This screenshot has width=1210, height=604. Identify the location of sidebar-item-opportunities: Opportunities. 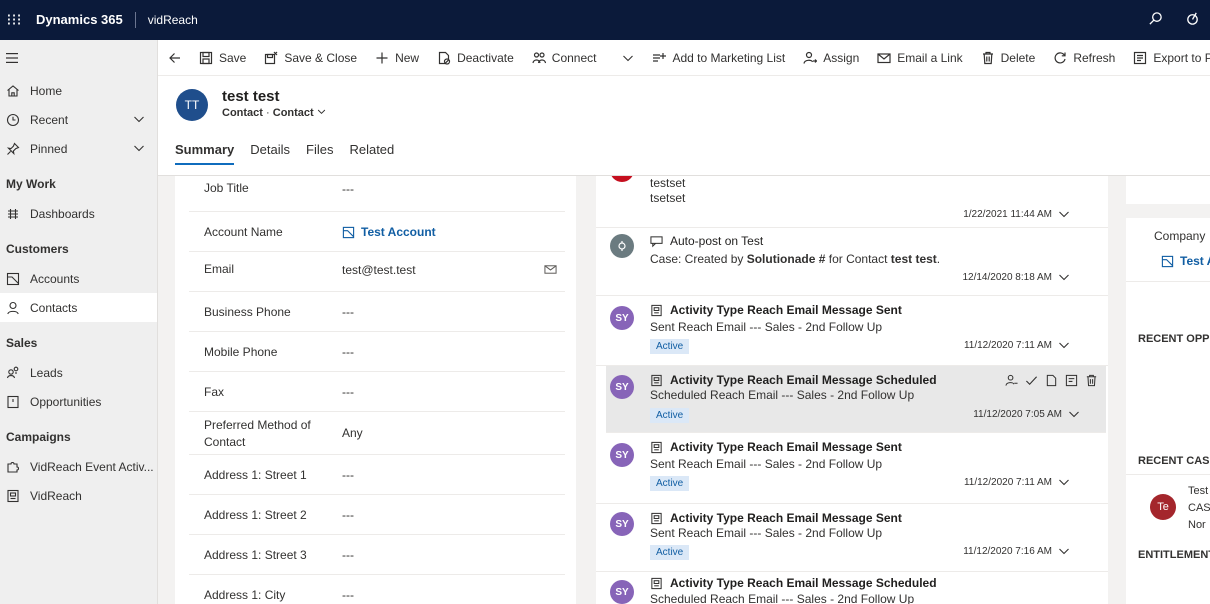
(78, 401).